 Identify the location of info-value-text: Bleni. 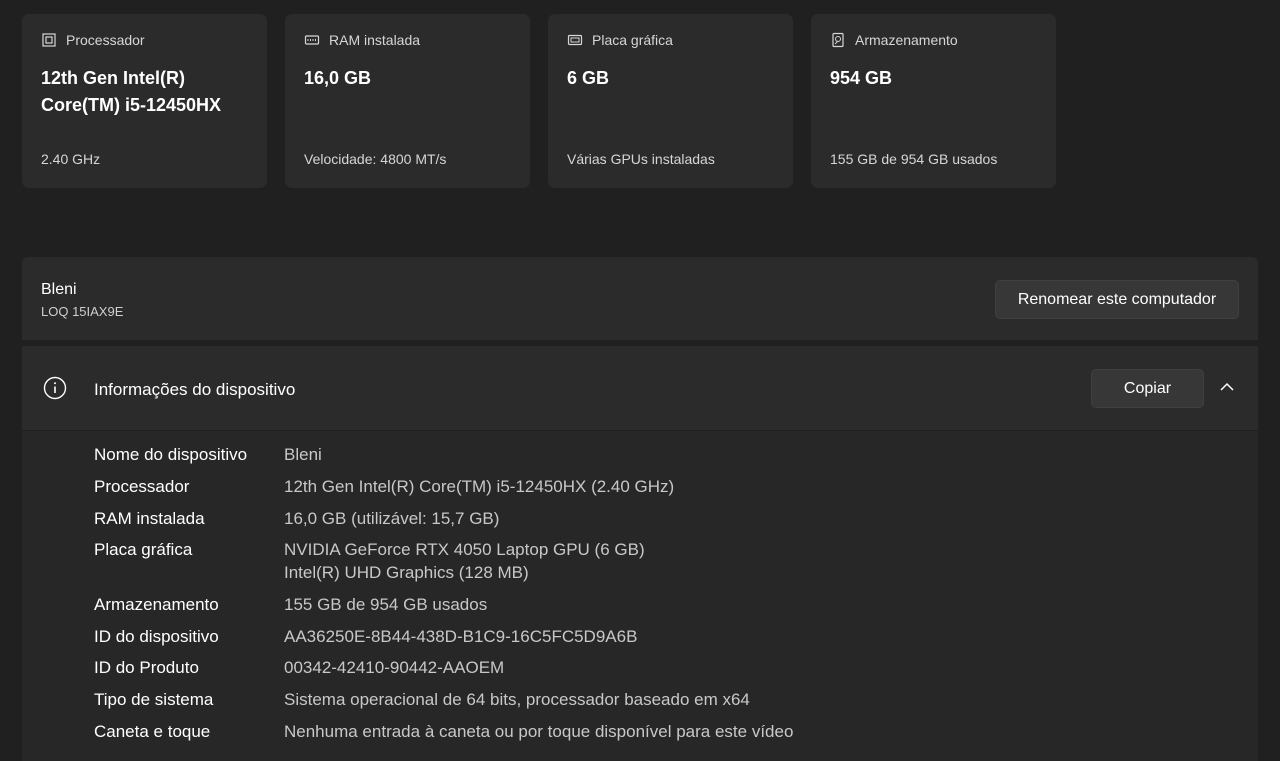
(303, 454).